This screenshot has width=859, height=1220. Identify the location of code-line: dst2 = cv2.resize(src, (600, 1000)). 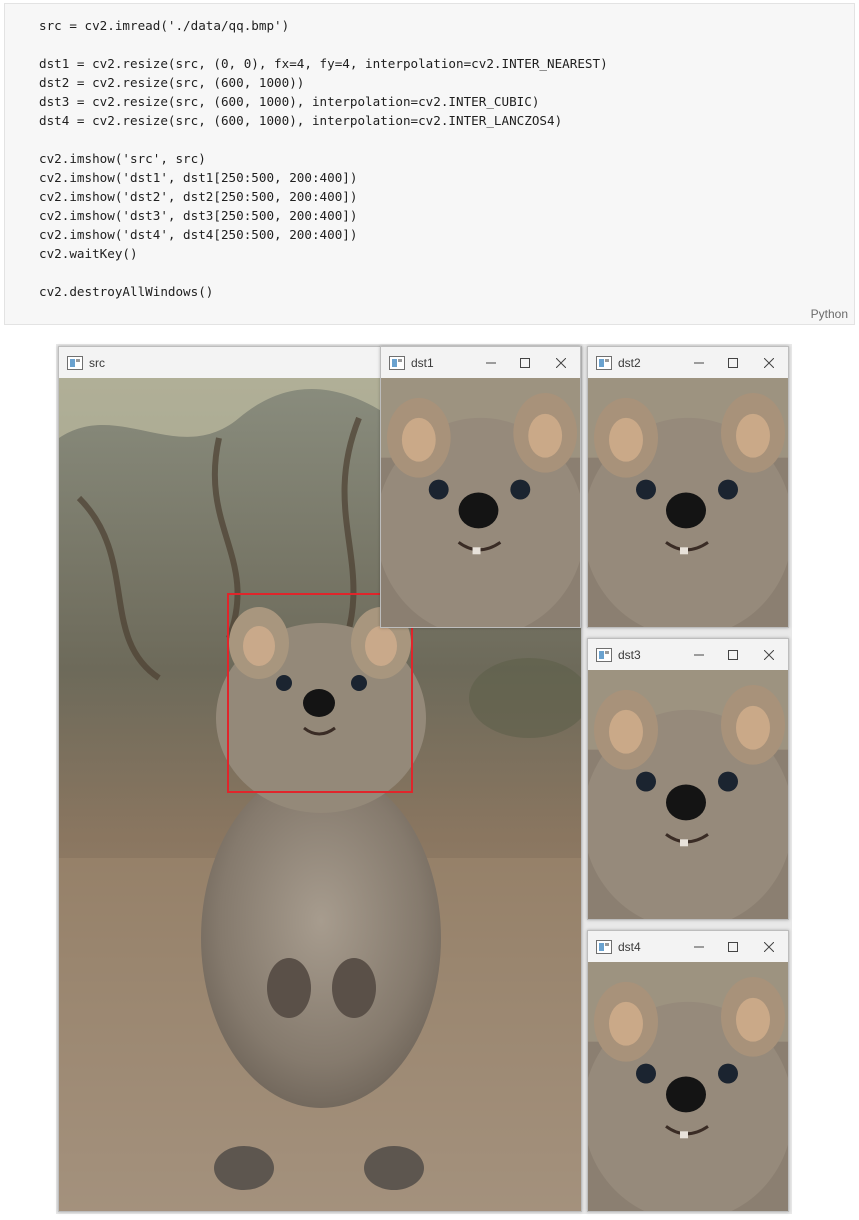
(172, 82).